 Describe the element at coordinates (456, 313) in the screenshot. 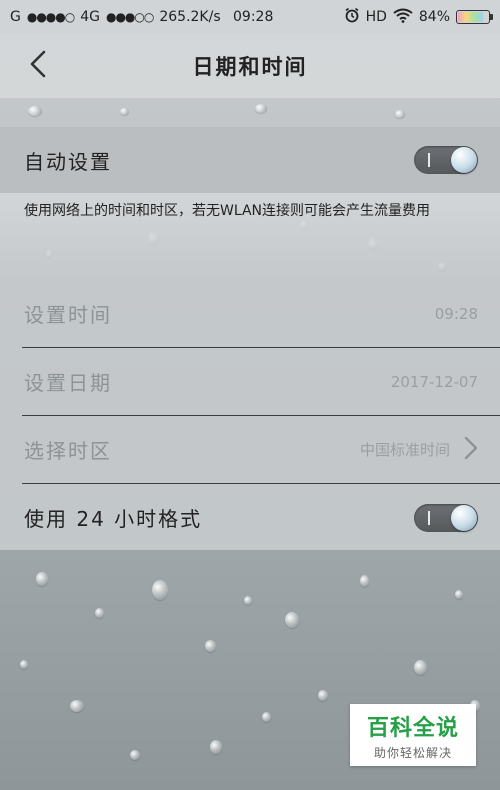

I see `set-time-value: 09:28` at that location.